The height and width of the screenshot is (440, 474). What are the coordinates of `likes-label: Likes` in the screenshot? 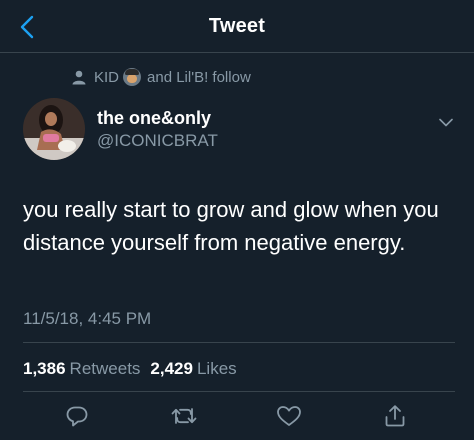 It's located at (216, 368).